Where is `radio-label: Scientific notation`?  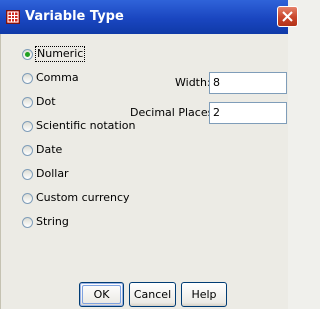
radio-label: Scientific notation is located at coordinates (86, 125).